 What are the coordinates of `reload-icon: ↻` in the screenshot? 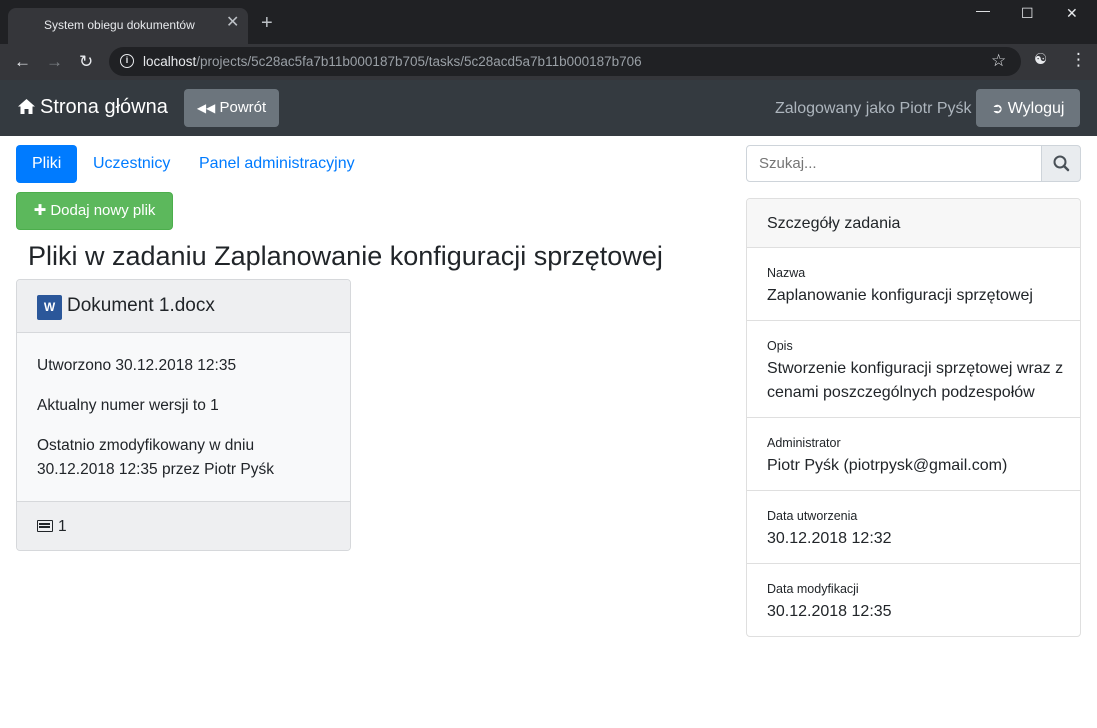 It's located at (86, 61).